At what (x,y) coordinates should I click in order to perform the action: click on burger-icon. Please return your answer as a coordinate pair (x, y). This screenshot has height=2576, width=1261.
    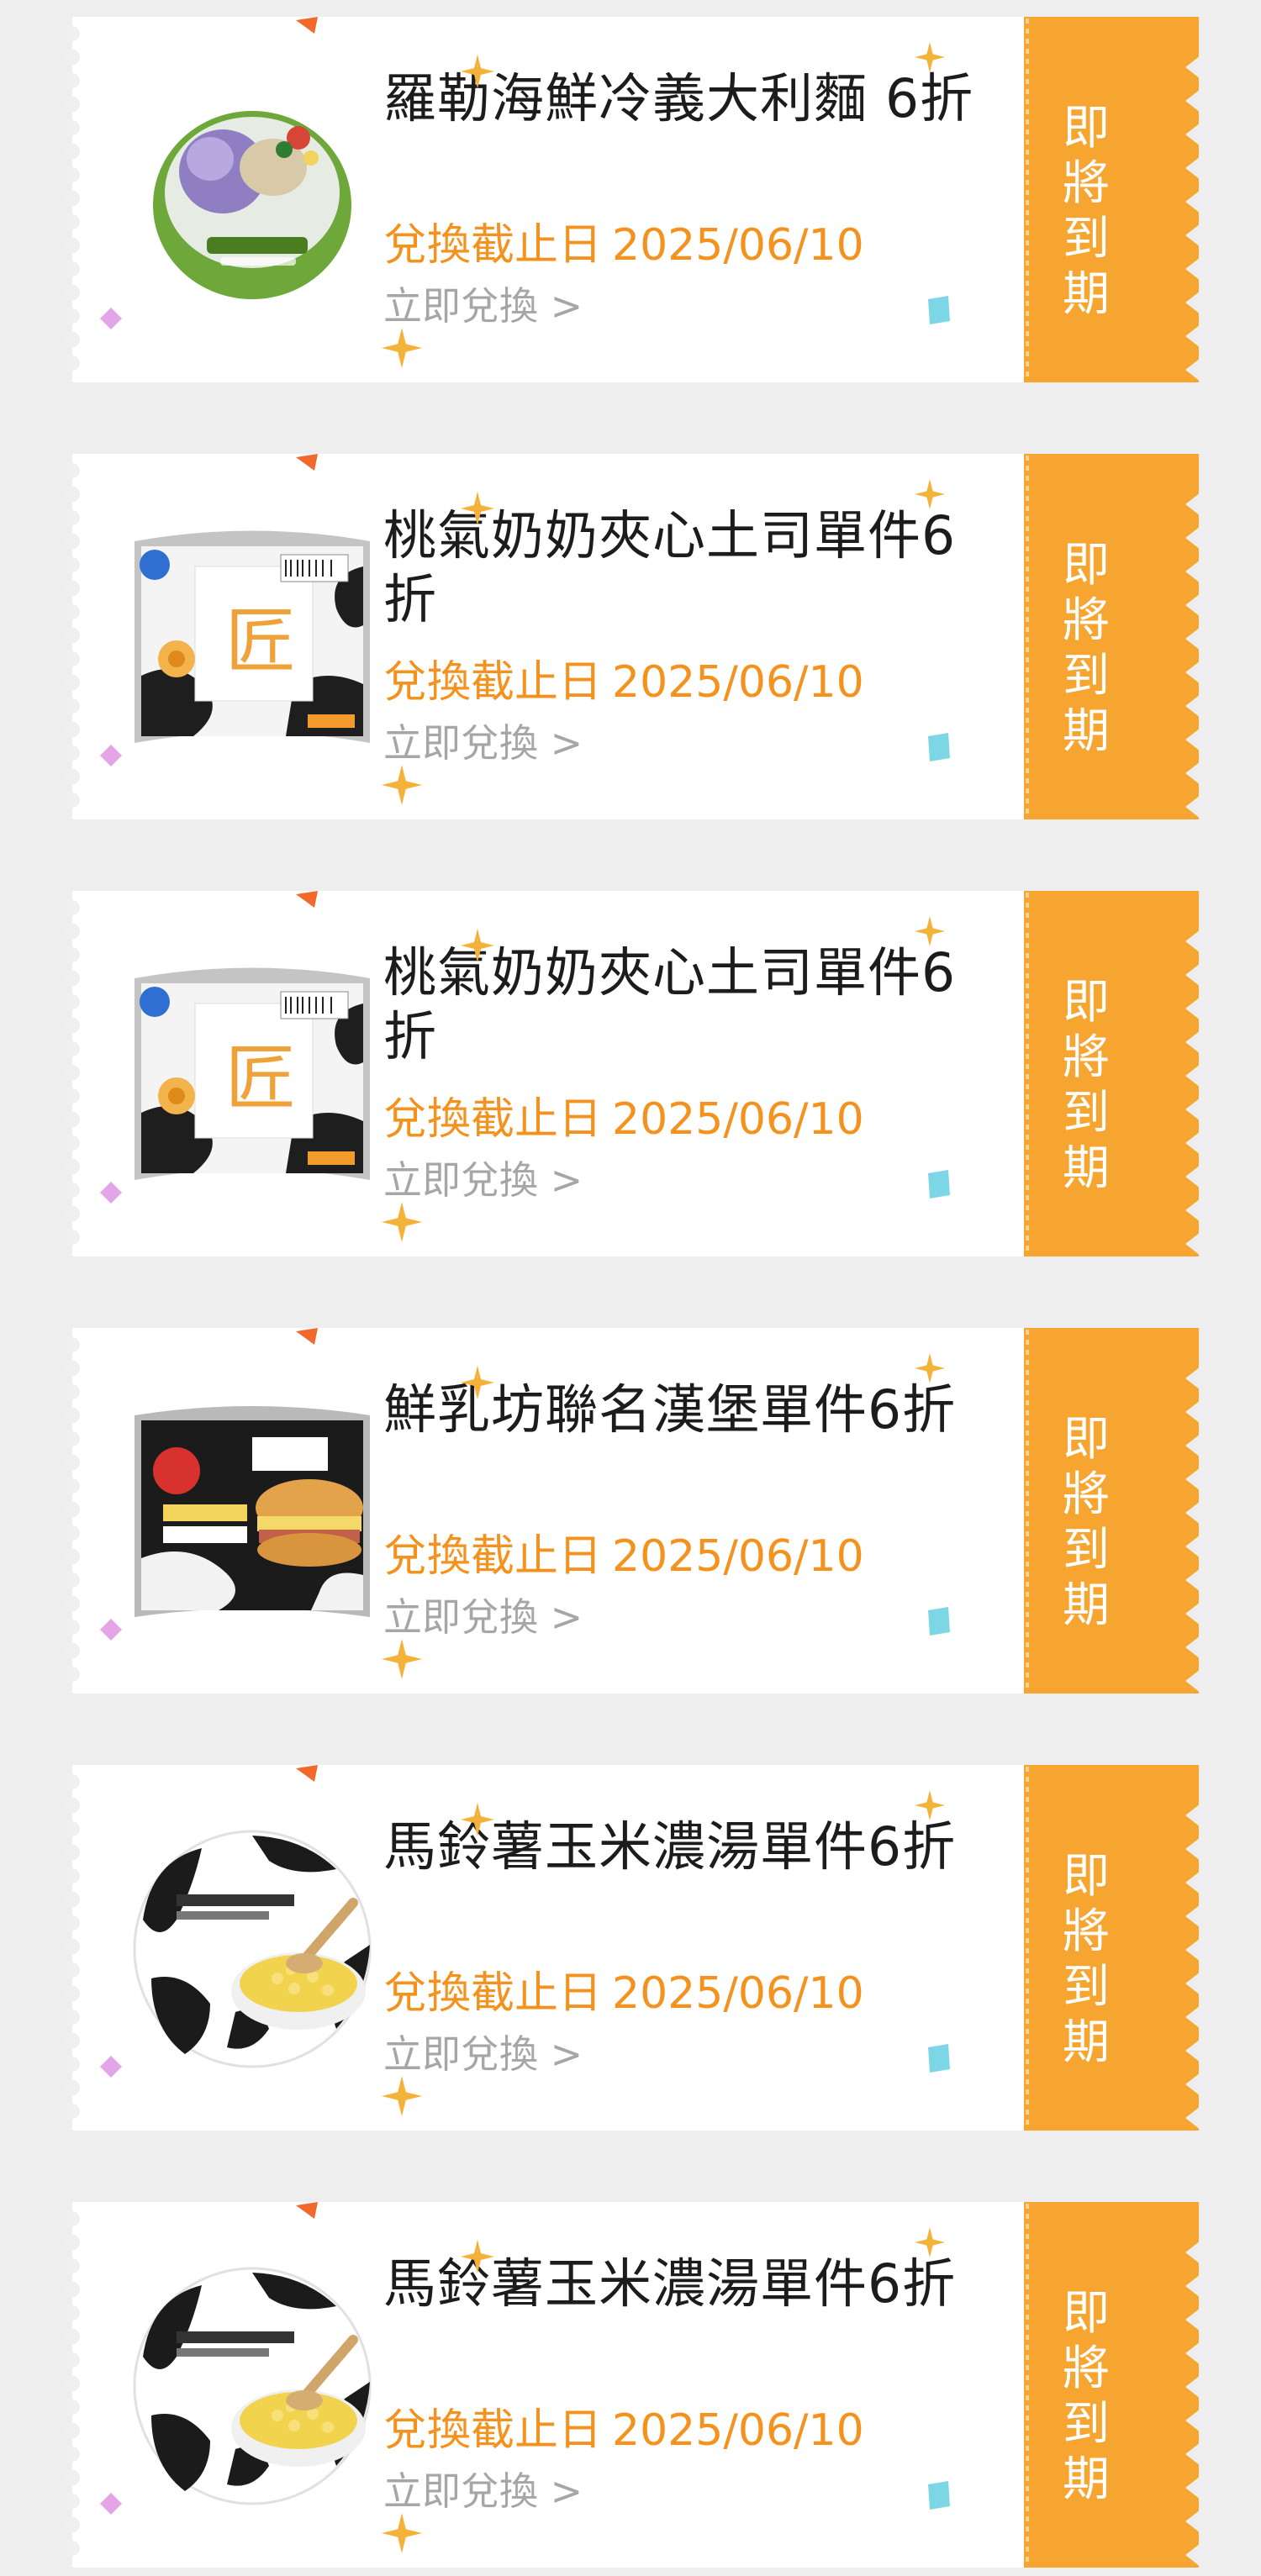
    Looking at the image, I should click on (252, 1511).